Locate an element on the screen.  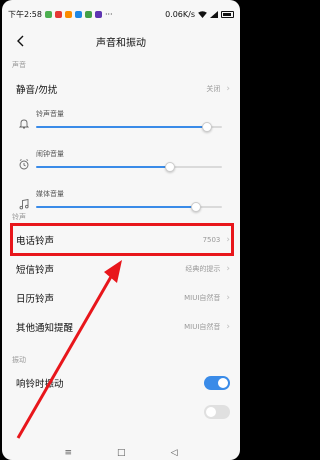
media-volume-slider: 媒体音量 is located at coordinates (121, 206).